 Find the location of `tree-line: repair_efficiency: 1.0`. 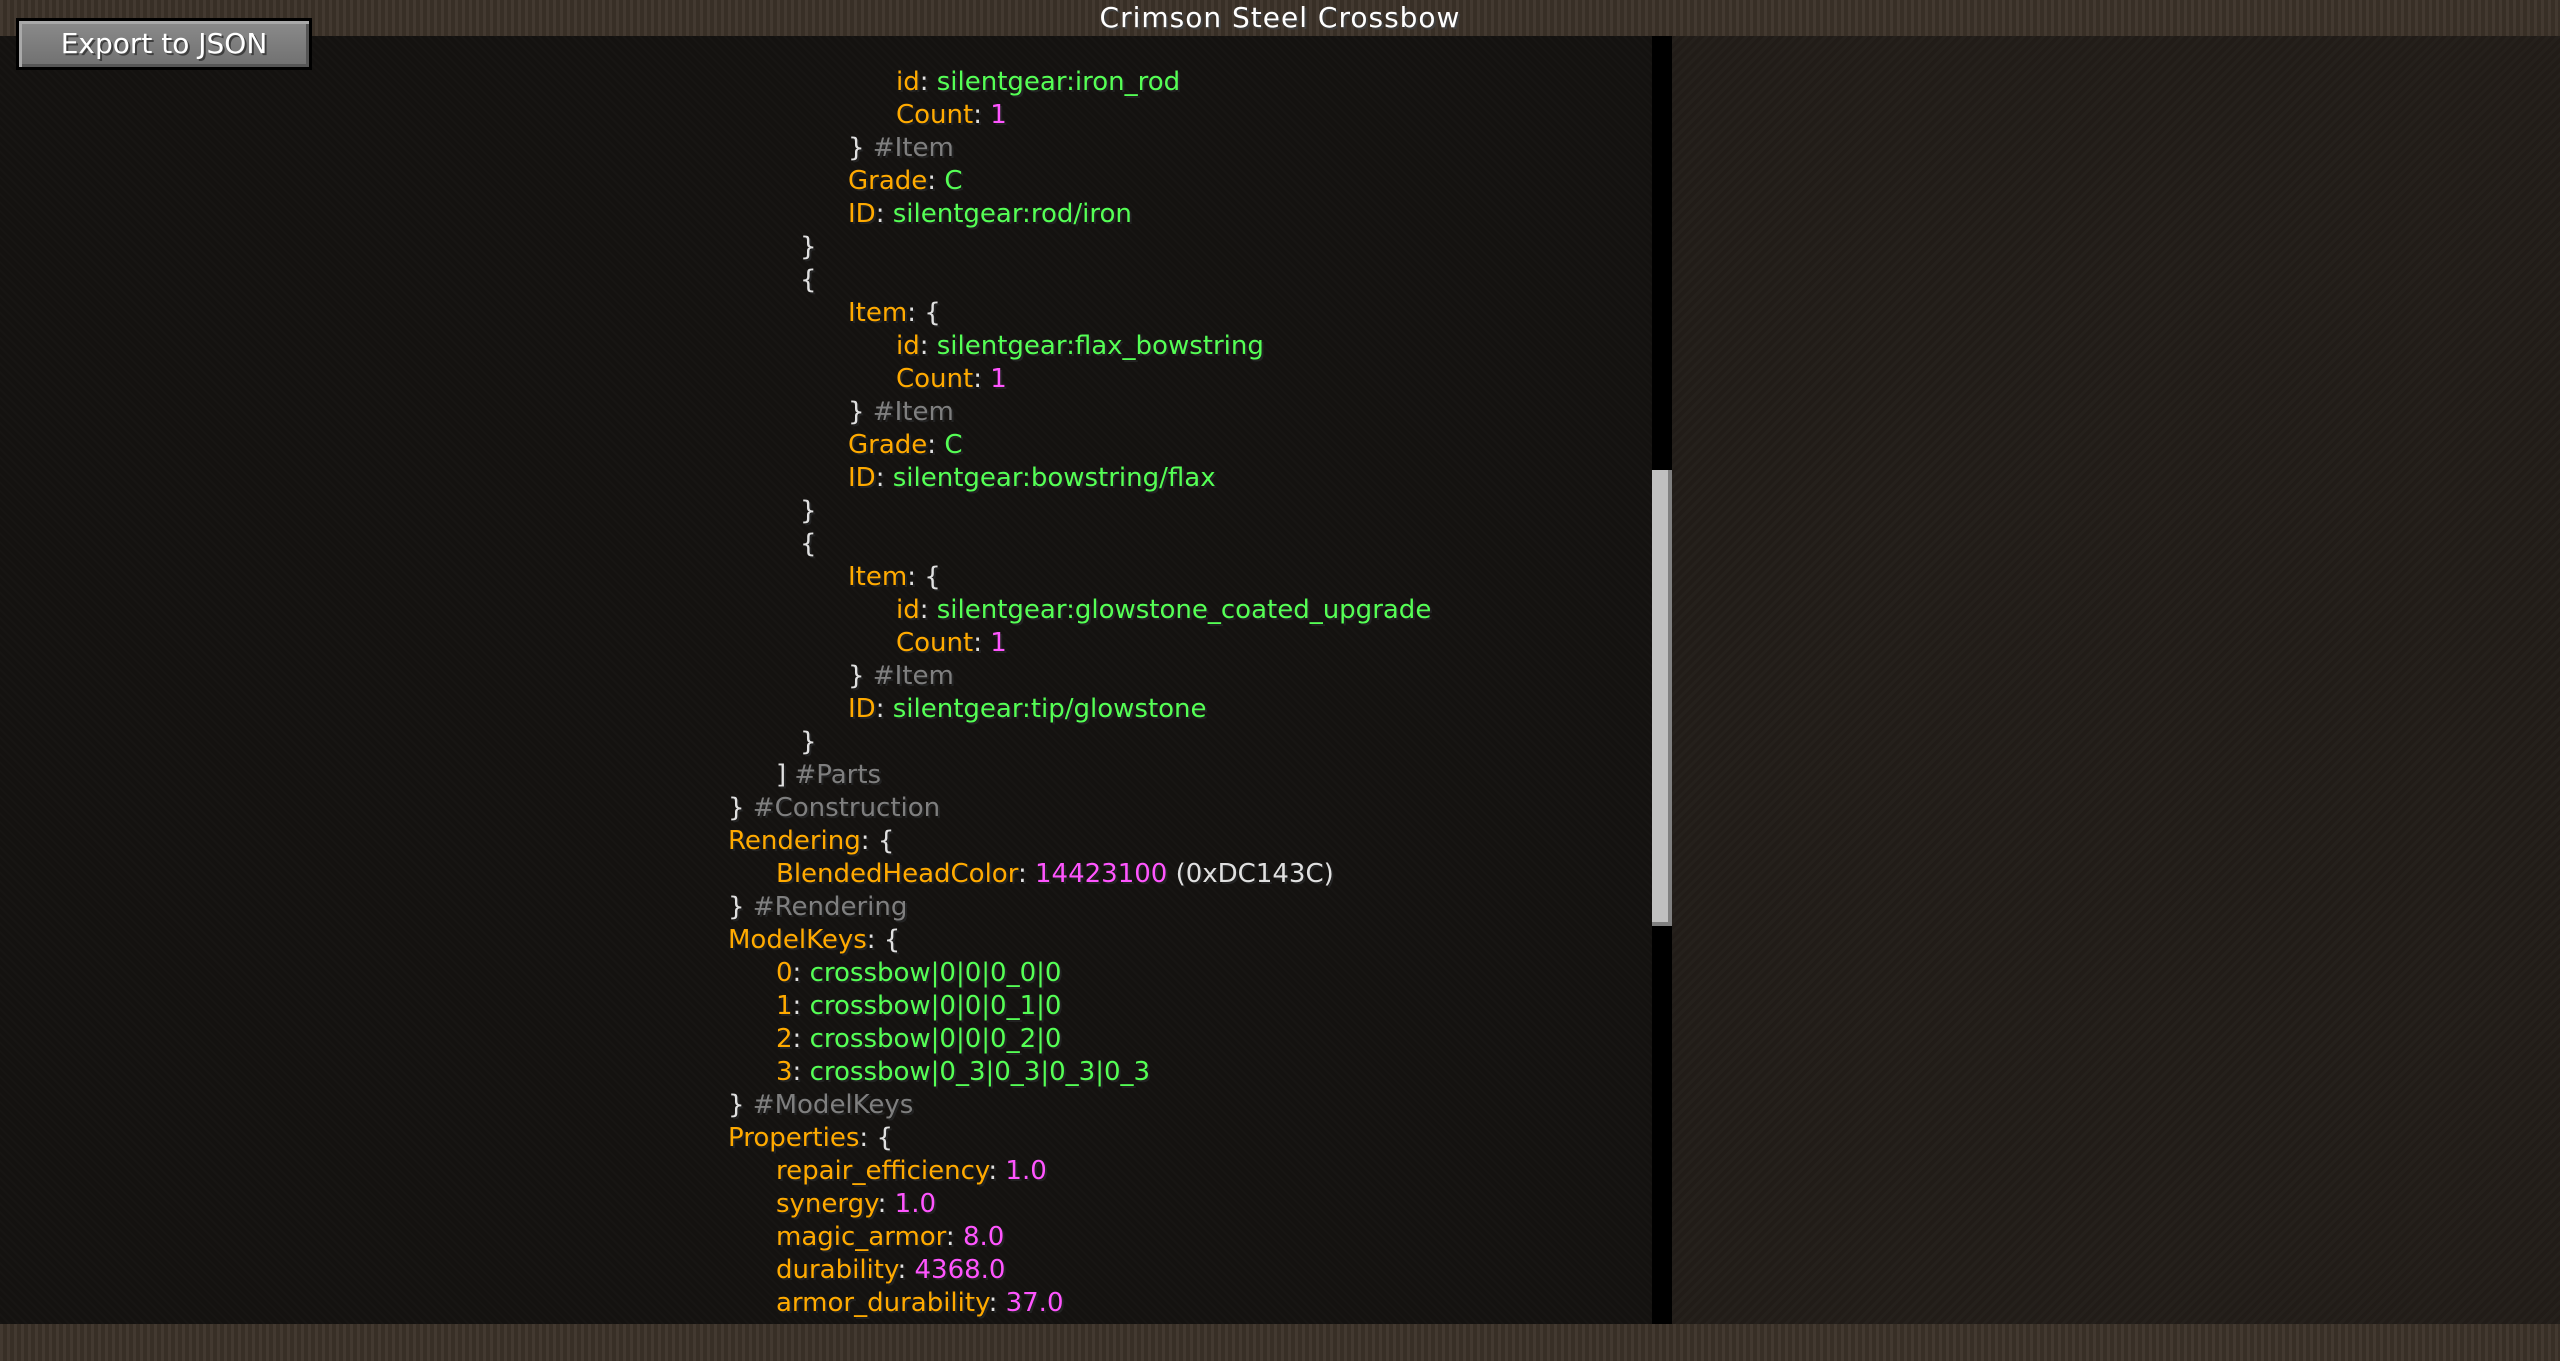

tree-line: repair_efficiency: 1.0 is located at coordinates (911, 1171).